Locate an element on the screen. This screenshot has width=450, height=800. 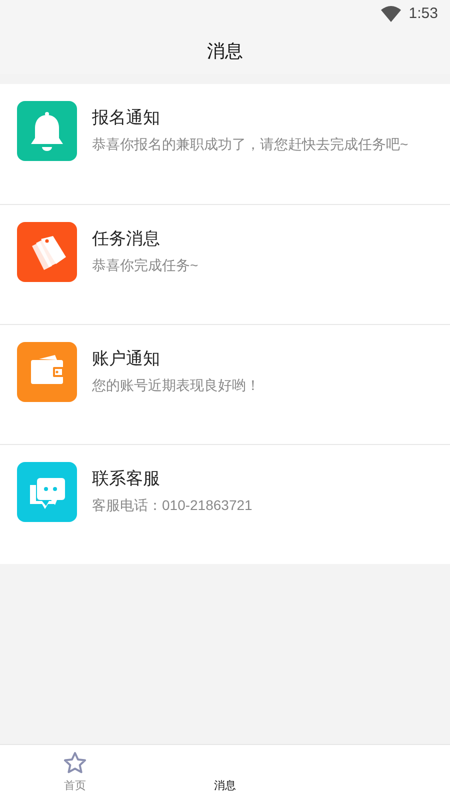
message-preview: 您的账号近期表现良好哟！ is located at coordinates (176, 385).